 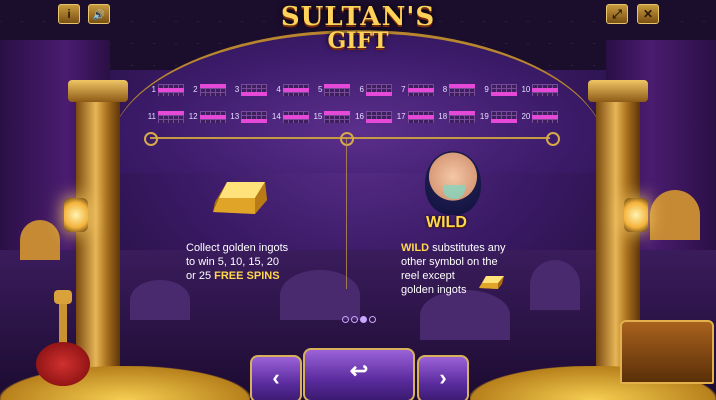 I want to click on payline-number: 3, so click(x=237, y=89).